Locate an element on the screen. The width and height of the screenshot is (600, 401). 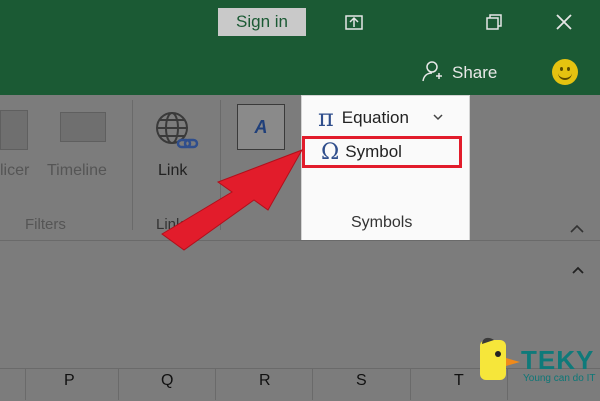
slicer-icon is located at coordinates (14, 130).